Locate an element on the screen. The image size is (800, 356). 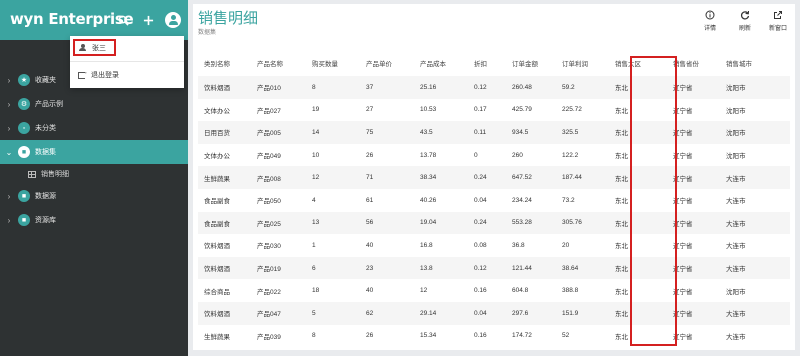
user-menu: 张三 退出登录 is located at coordinates (127, 62).